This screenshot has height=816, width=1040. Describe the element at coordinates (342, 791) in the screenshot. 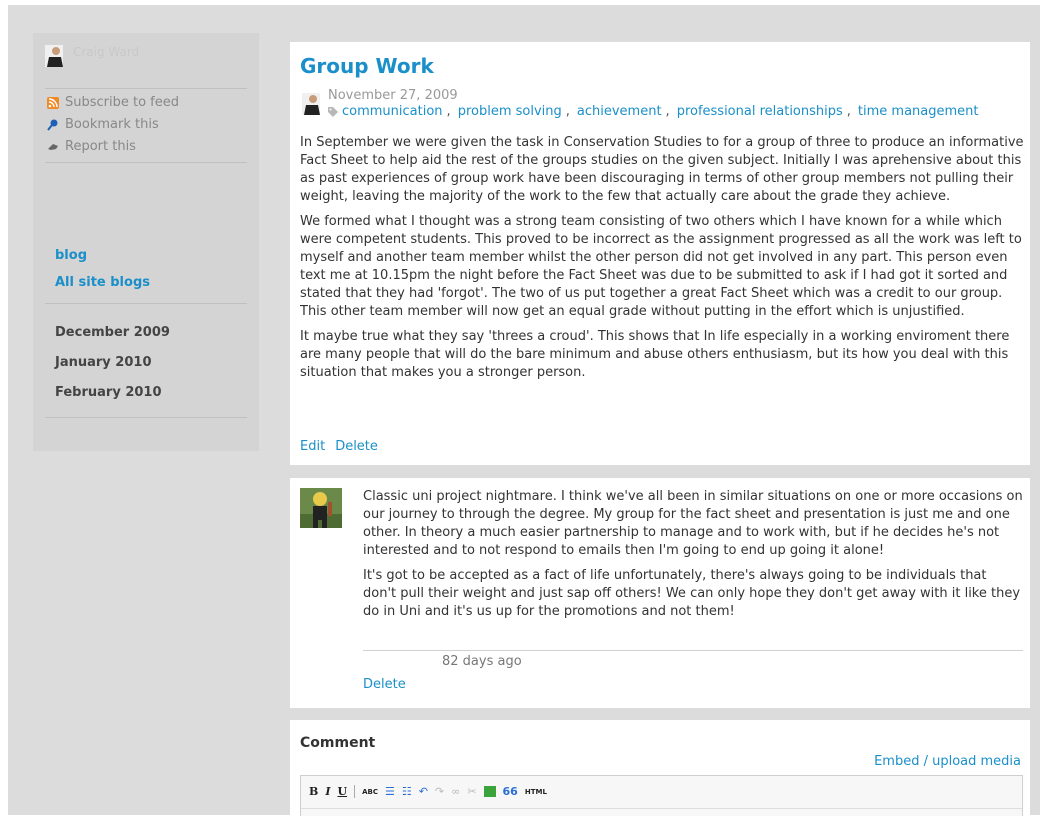

I see `underline-button: U` at that location.